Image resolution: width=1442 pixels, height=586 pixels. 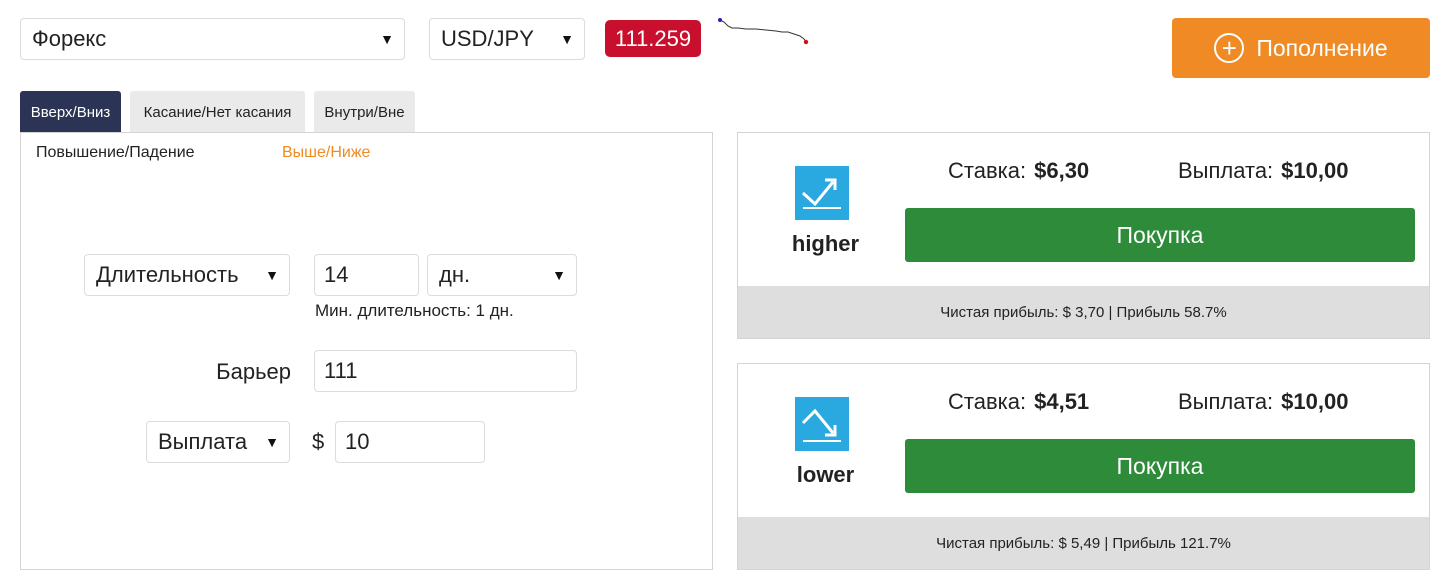 I want to click on tab-up-down: Вверх/Вниз, so click(x=70, y=112).